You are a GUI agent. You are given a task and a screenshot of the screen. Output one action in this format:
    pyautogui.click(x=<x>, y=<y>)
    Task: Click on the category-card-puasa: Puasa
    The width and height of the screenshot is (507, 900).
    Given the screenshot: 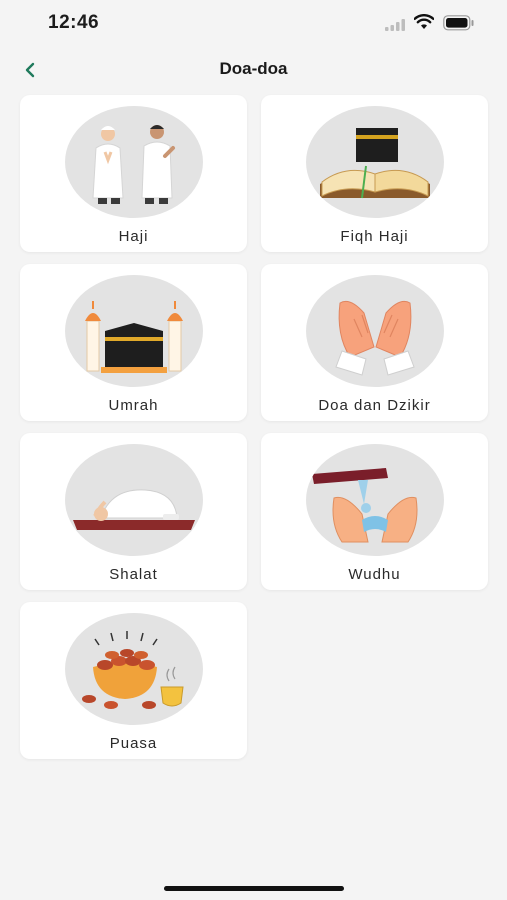 What is the action you would take?
    pyautogui.click(x=133, y=680)
    